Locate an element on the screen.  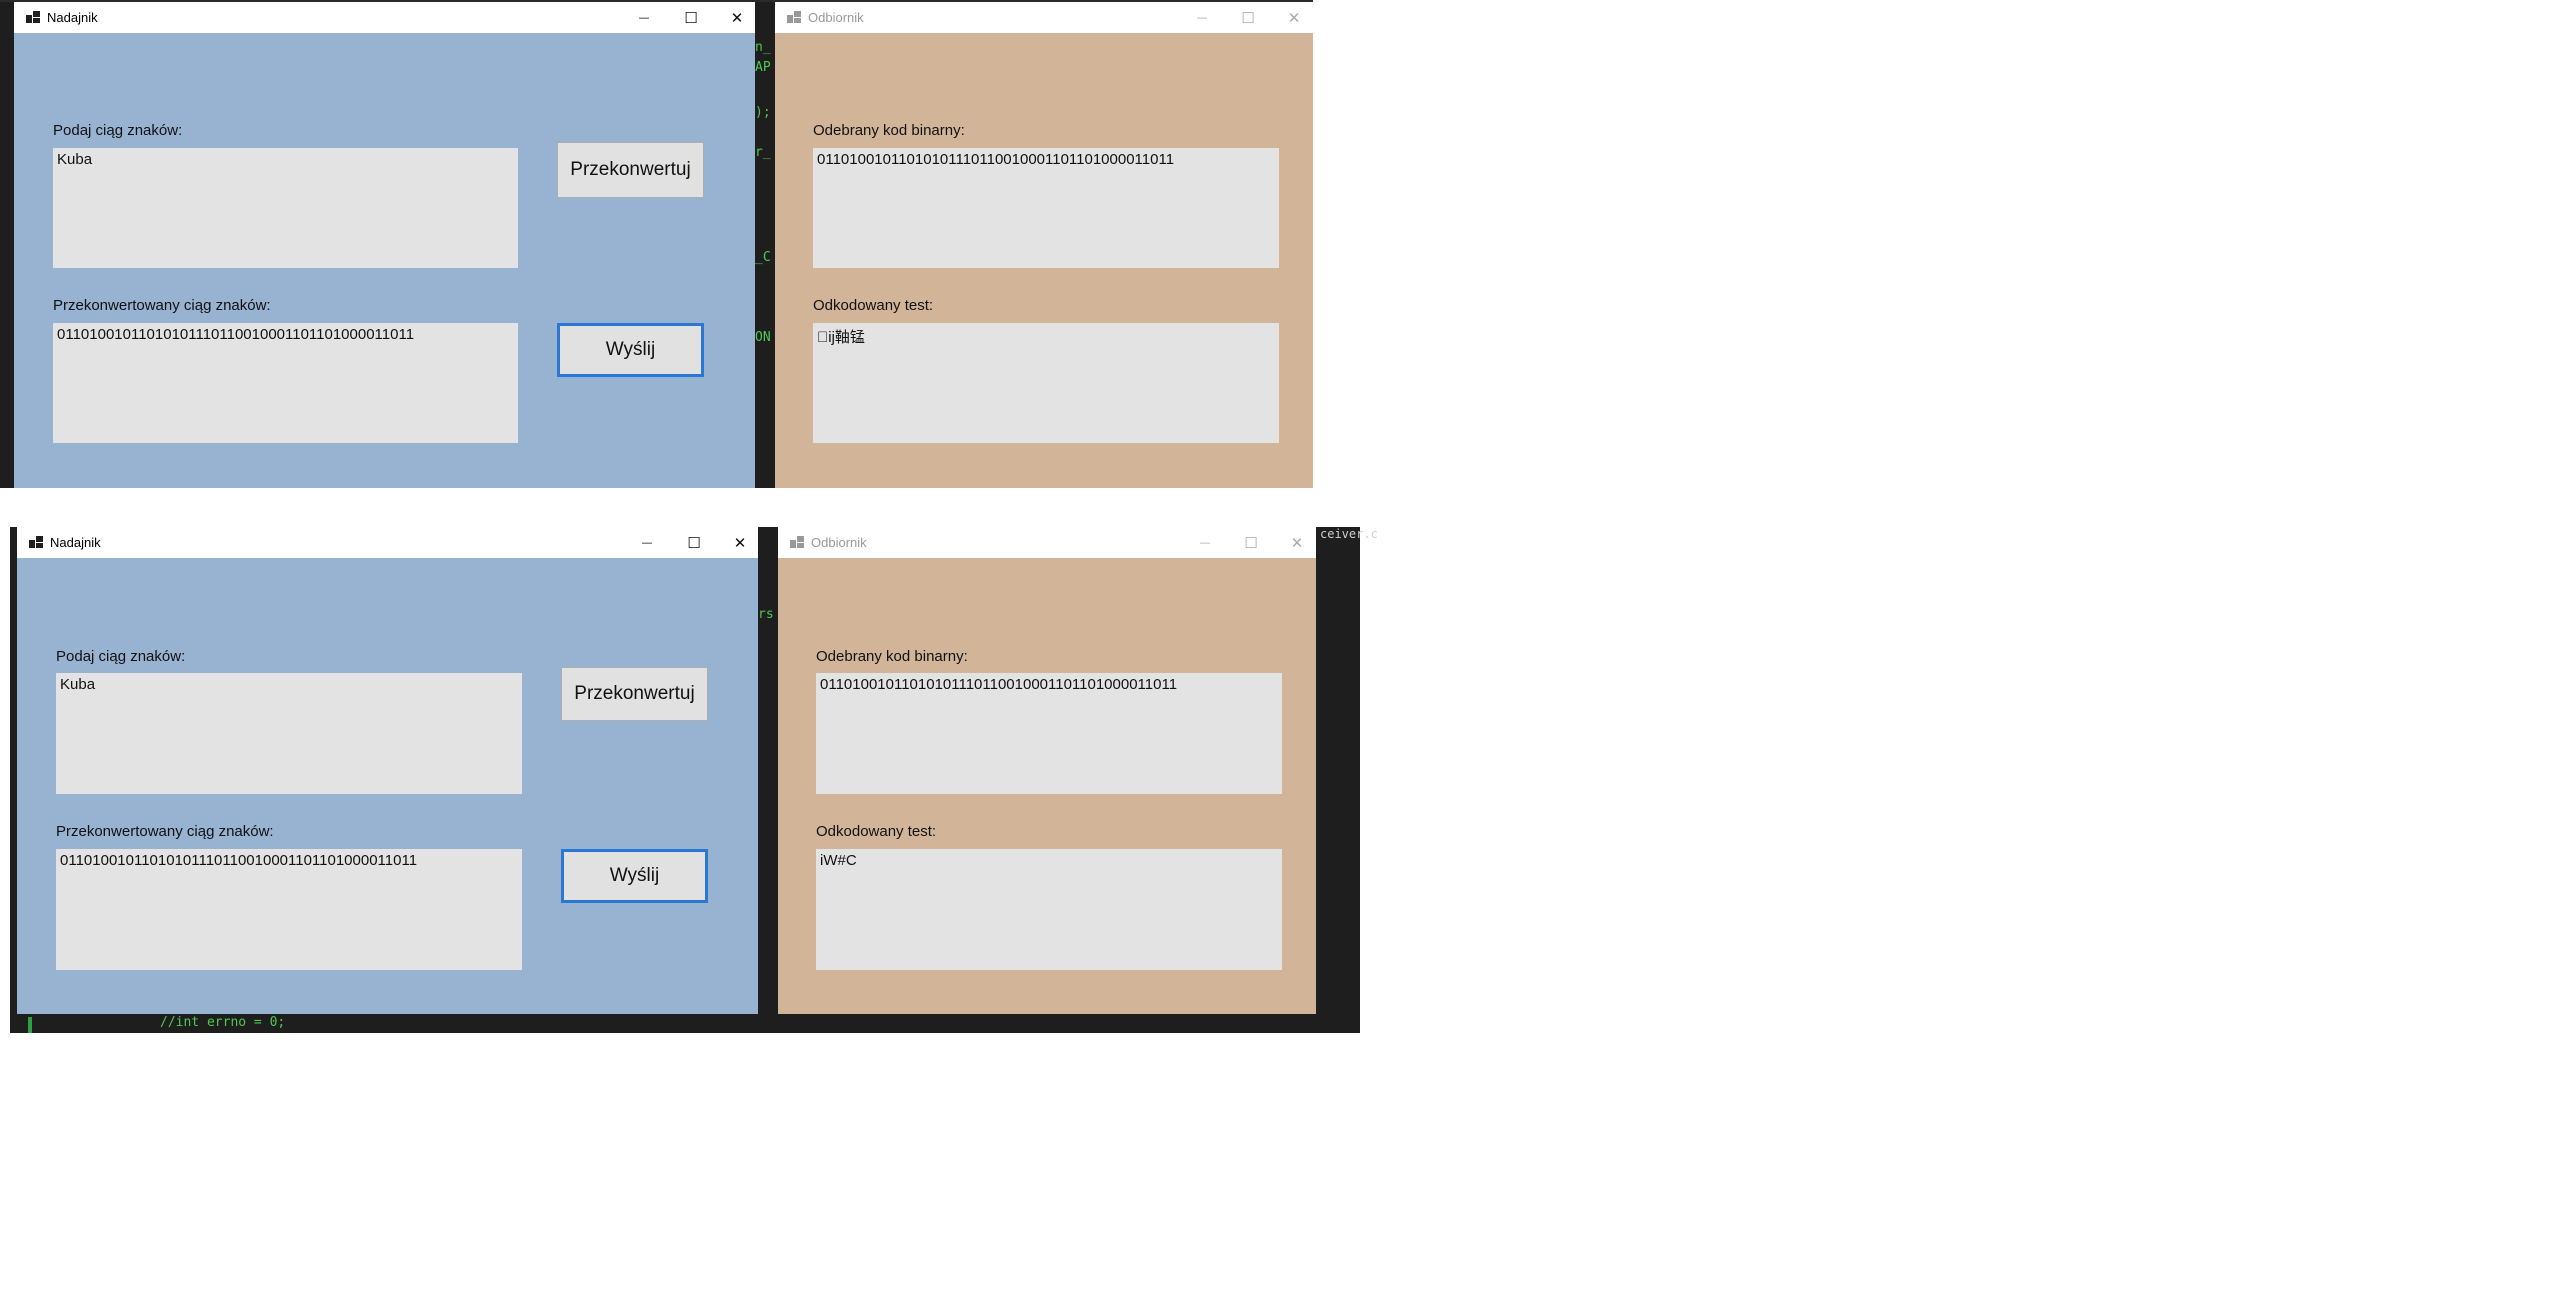
code-fragment: AP is located at coordinates (763, 67).